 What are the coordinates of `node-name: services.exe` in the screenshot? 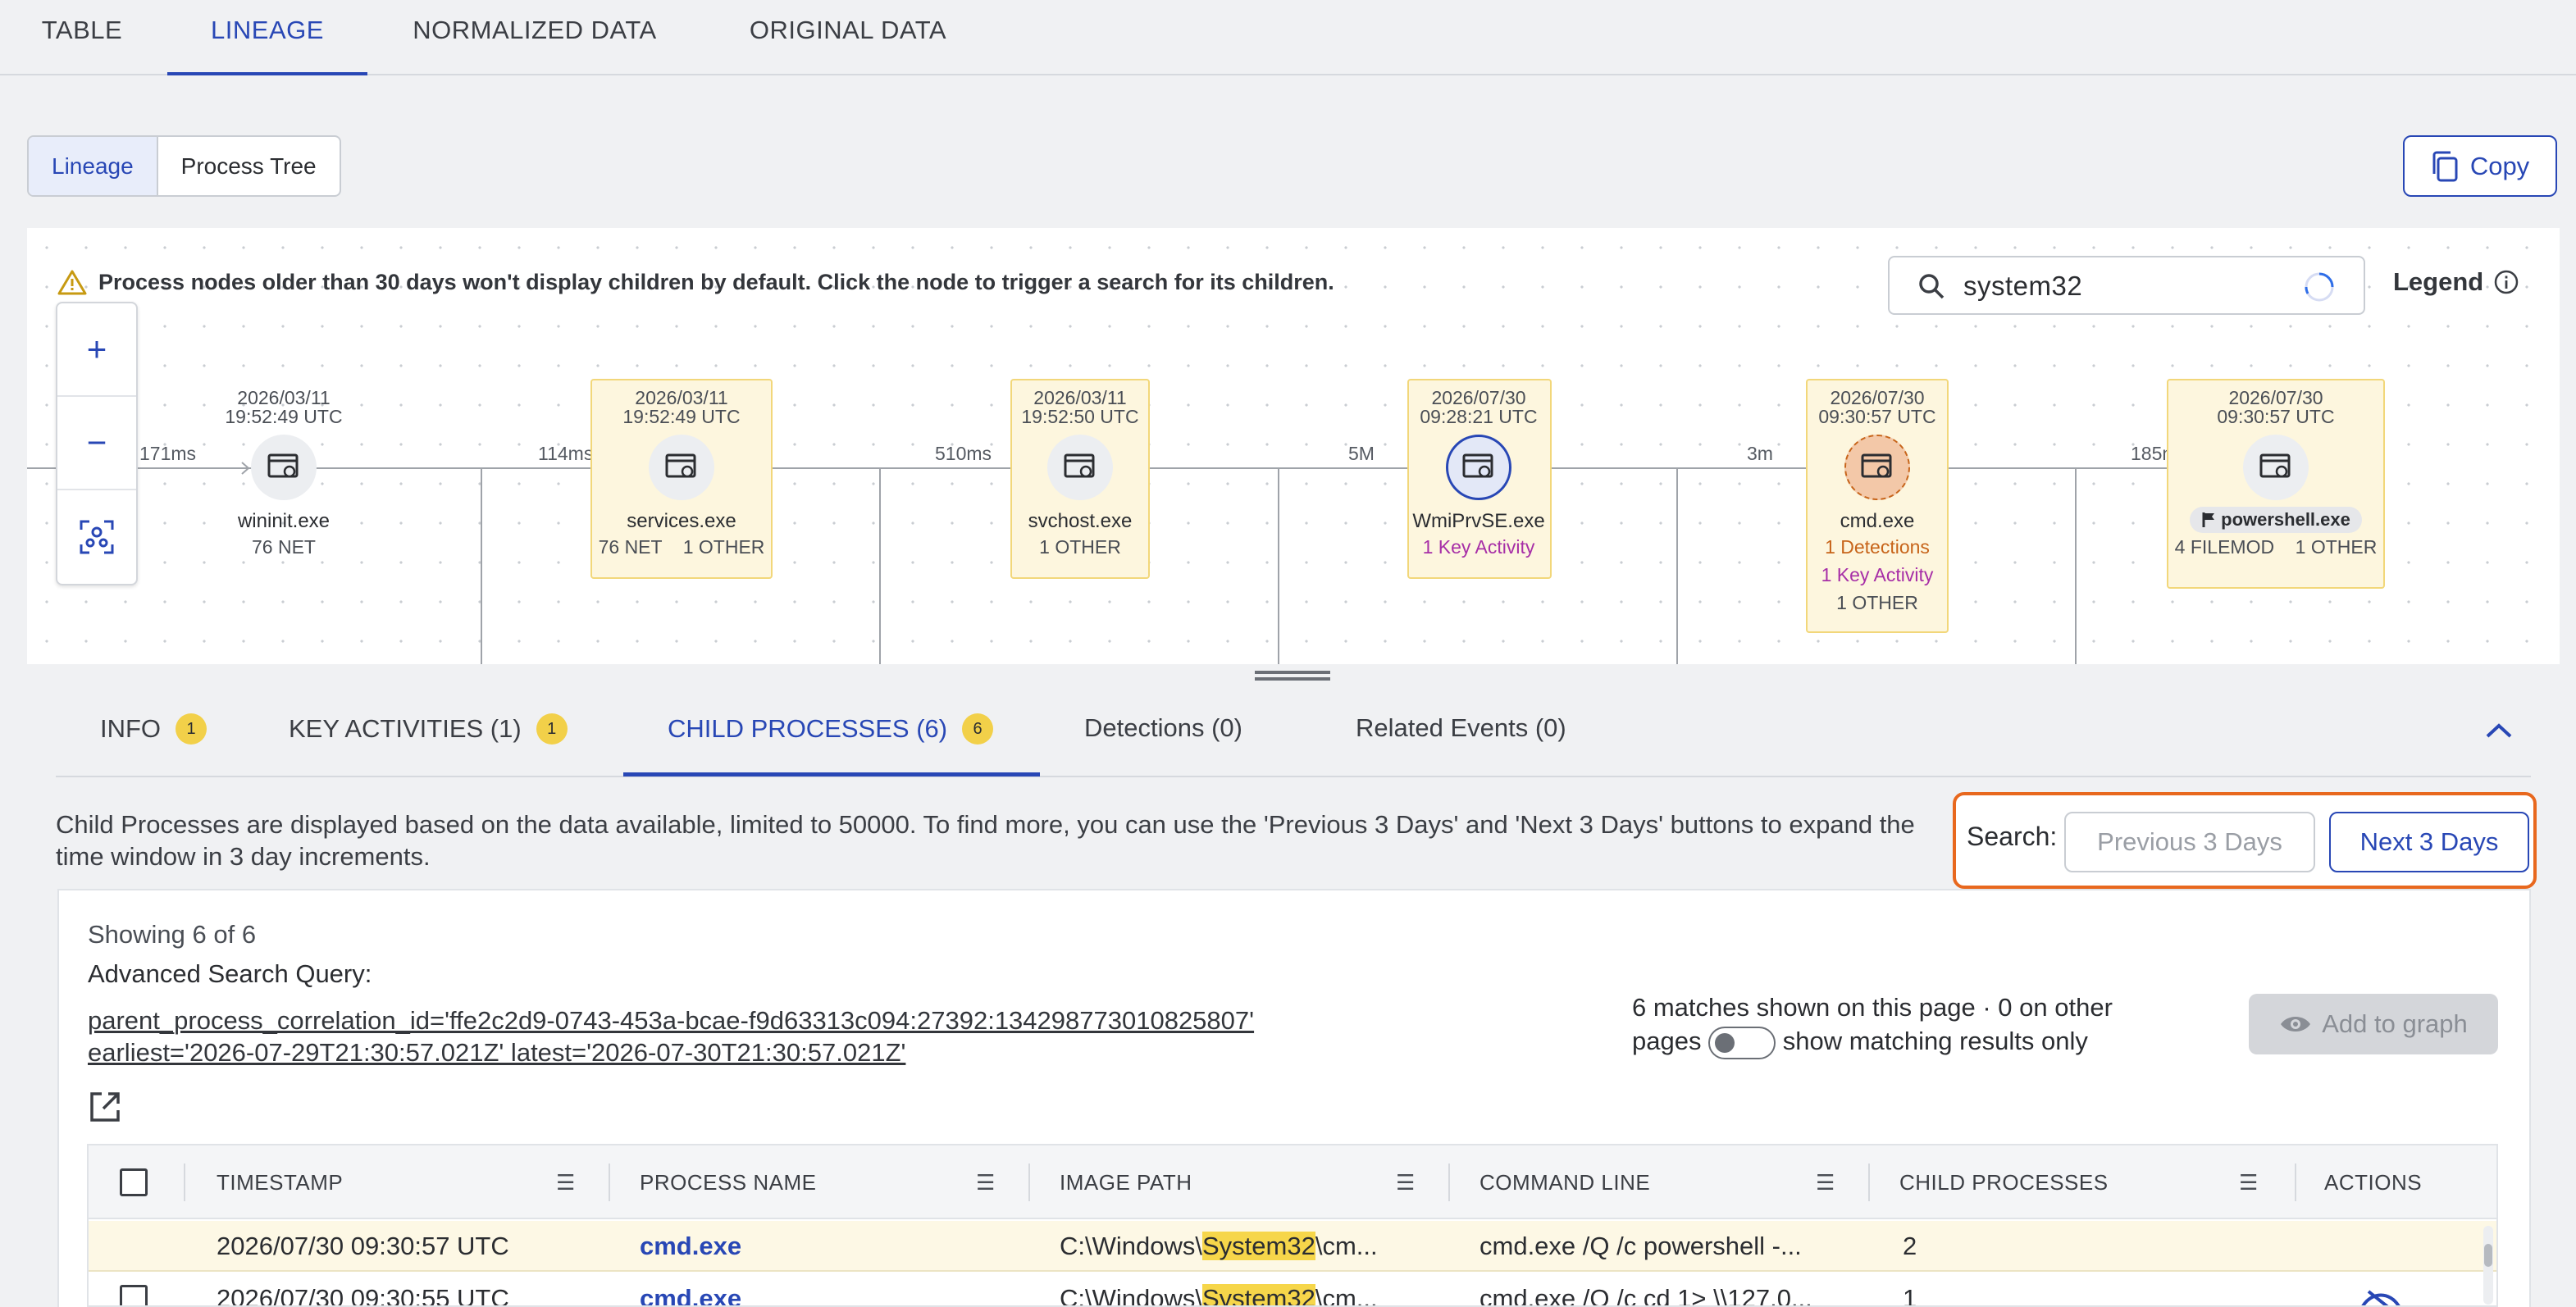 It's located at (681, 521).